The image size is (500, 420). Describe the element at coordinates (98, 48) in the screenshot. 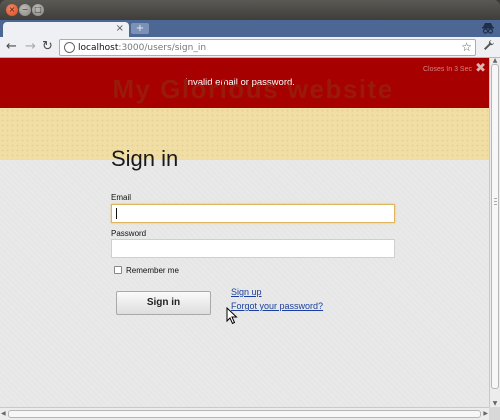

I see `url-host: localhost` at that location.